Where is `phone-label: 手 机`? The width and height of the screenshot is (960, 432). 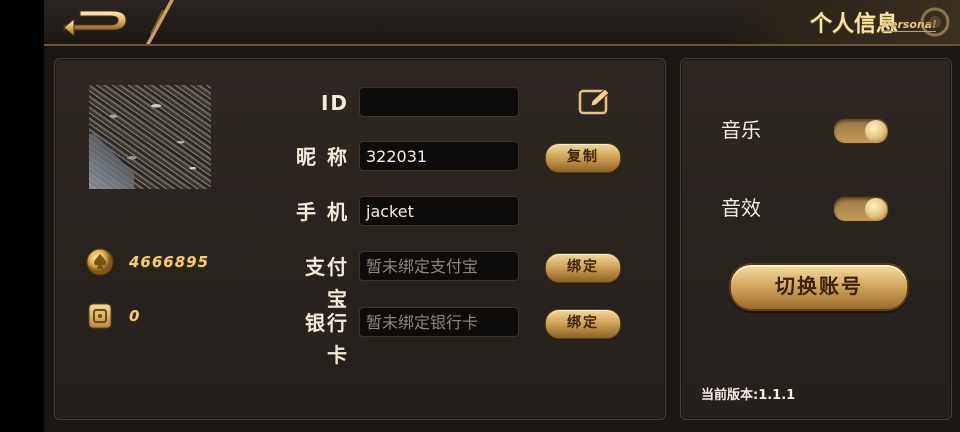
phone-label: 手 机 is located at coordinates (322, 212).